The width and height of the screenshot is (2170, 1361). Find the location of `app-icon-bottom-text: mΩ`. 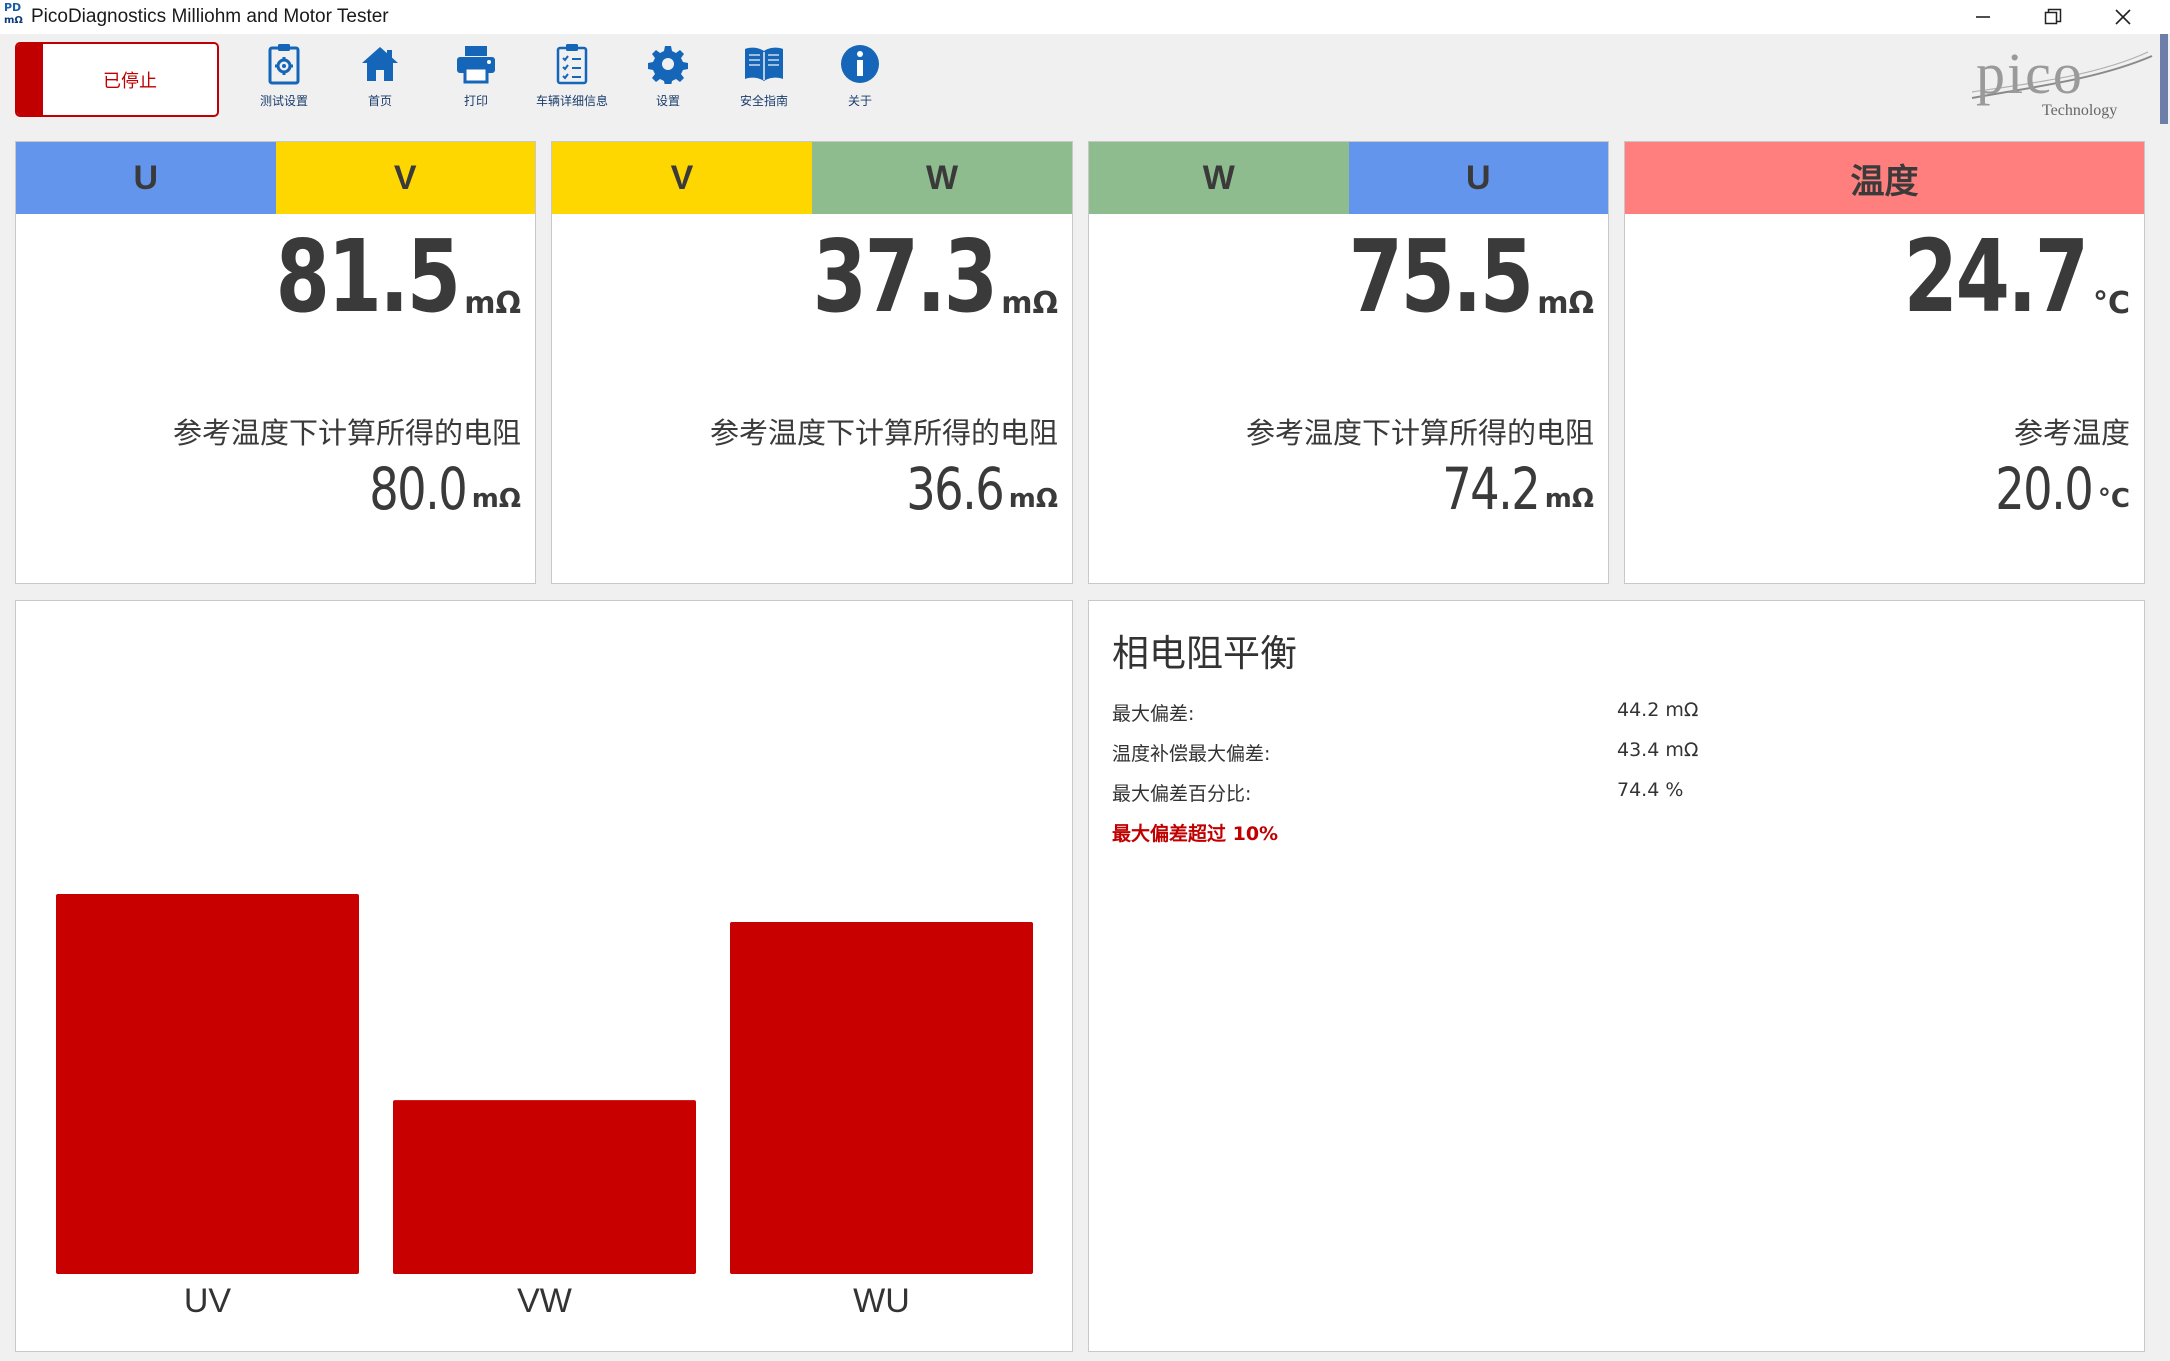

app-icon-bottom-text: mΩ is located at coordinates (13, 20).